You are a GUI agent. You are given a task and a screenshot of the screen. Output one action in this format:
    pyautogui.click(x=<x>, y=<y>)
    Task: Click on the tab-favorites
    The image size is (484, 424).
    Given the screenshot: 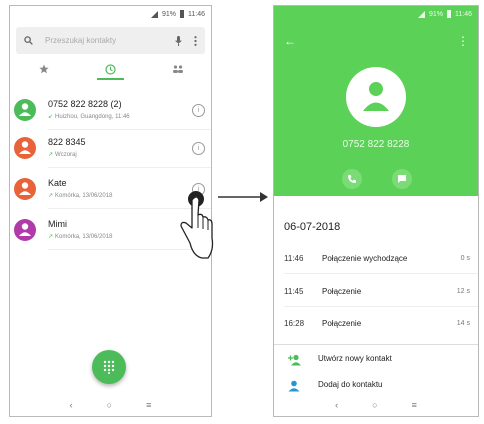 What is the action you would take?
    pyautogui.click(x=43, y=69)
    